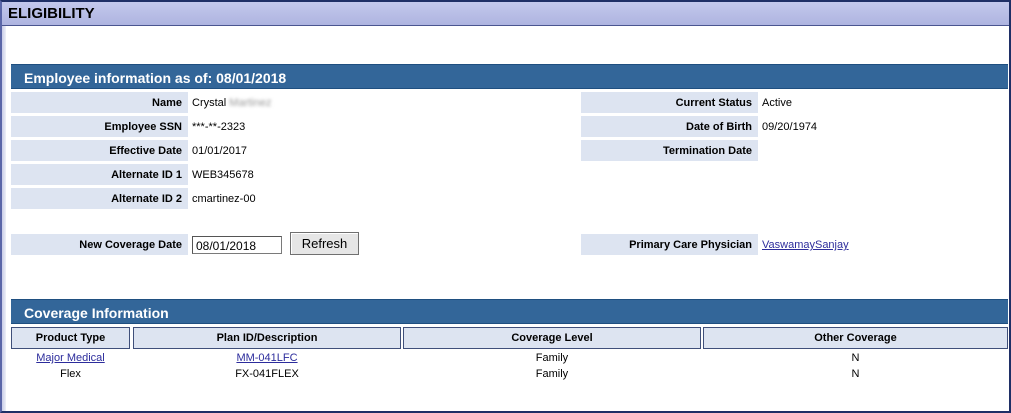 The height and width of the screenshot is (413, 1011). What do you see at coordinates (209, 103) in the screenshot?
I see `first-name: Crystal` at bounding box center [209, 103].